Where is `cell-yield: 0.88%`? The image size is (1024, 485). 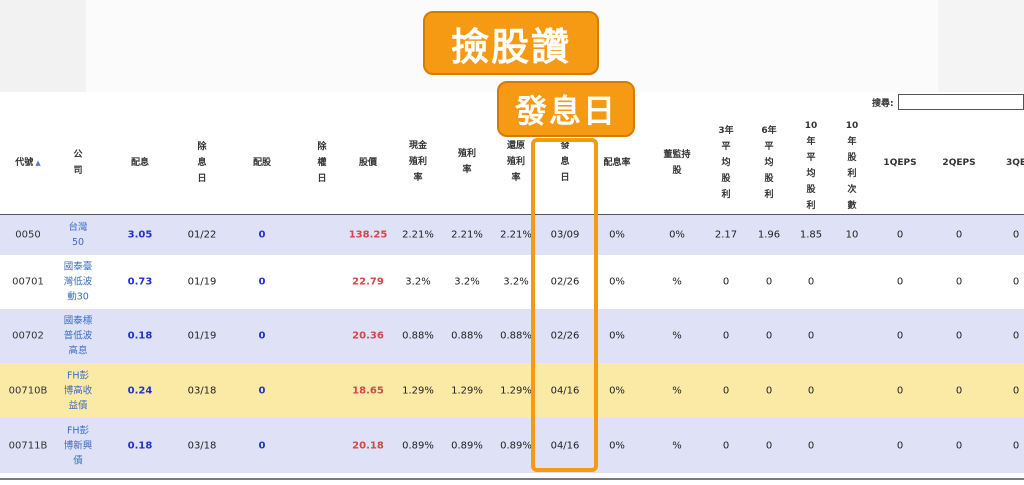
cell-yield: 0.88% is located at coordinates (467, 336).